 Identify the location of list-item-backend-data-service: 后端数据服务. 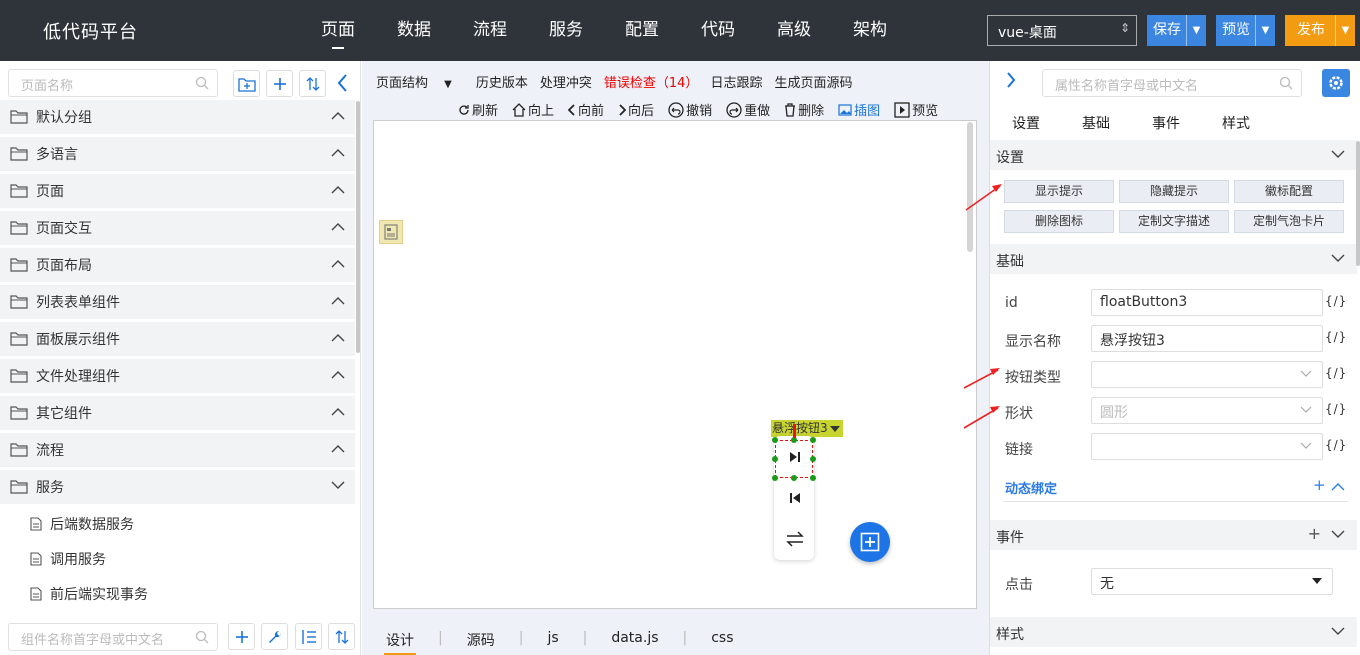
(82, 524).